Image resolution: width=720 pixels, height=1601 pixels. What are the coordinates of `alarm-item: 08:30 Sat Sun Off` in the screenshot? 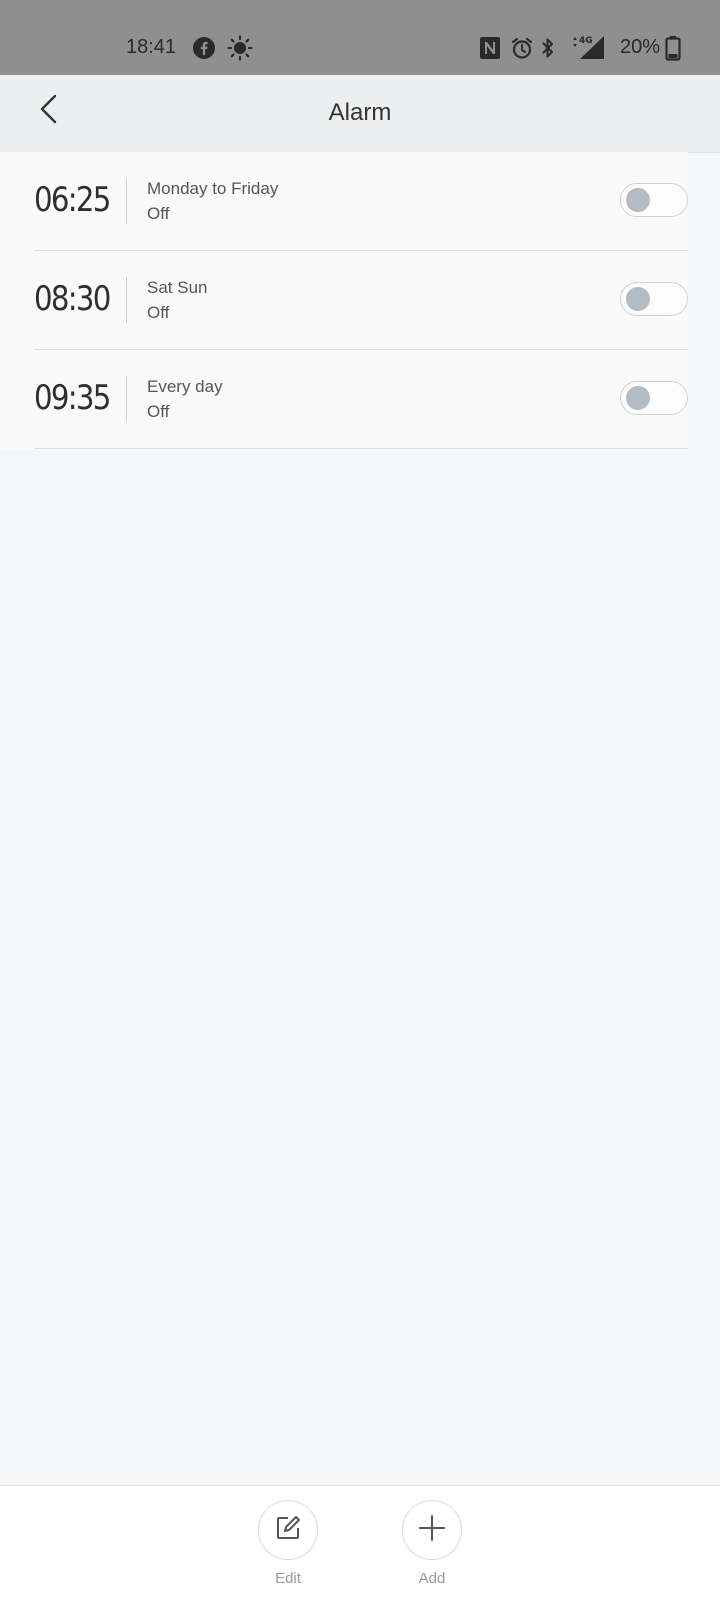 It's located at (361, 300).